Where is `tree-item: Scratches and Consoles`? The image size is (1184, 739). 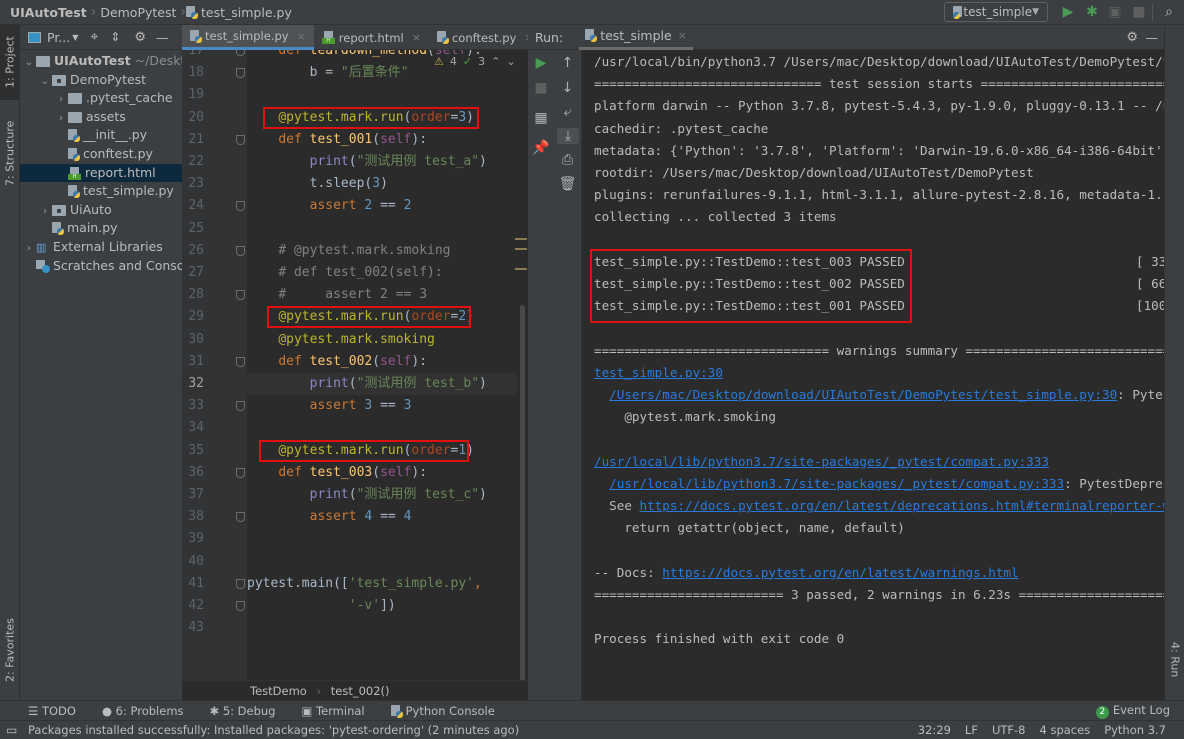
tree-item: Scratches and Consoles is located at coordinates (101, 266).